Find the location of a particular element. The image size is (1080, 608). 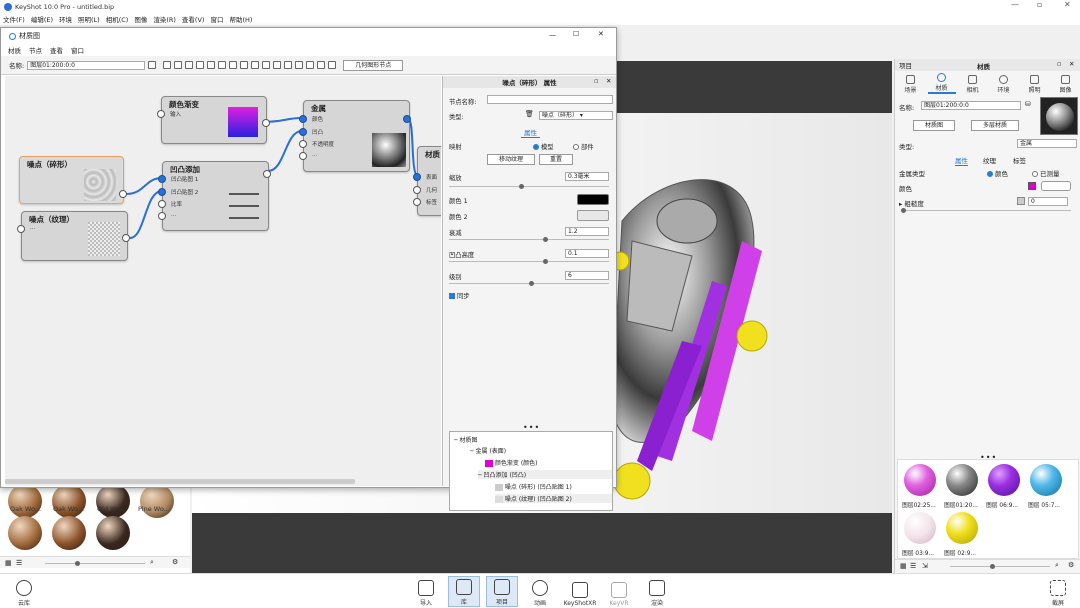

reset-button: 重置 is located at coordinates (556, 159).